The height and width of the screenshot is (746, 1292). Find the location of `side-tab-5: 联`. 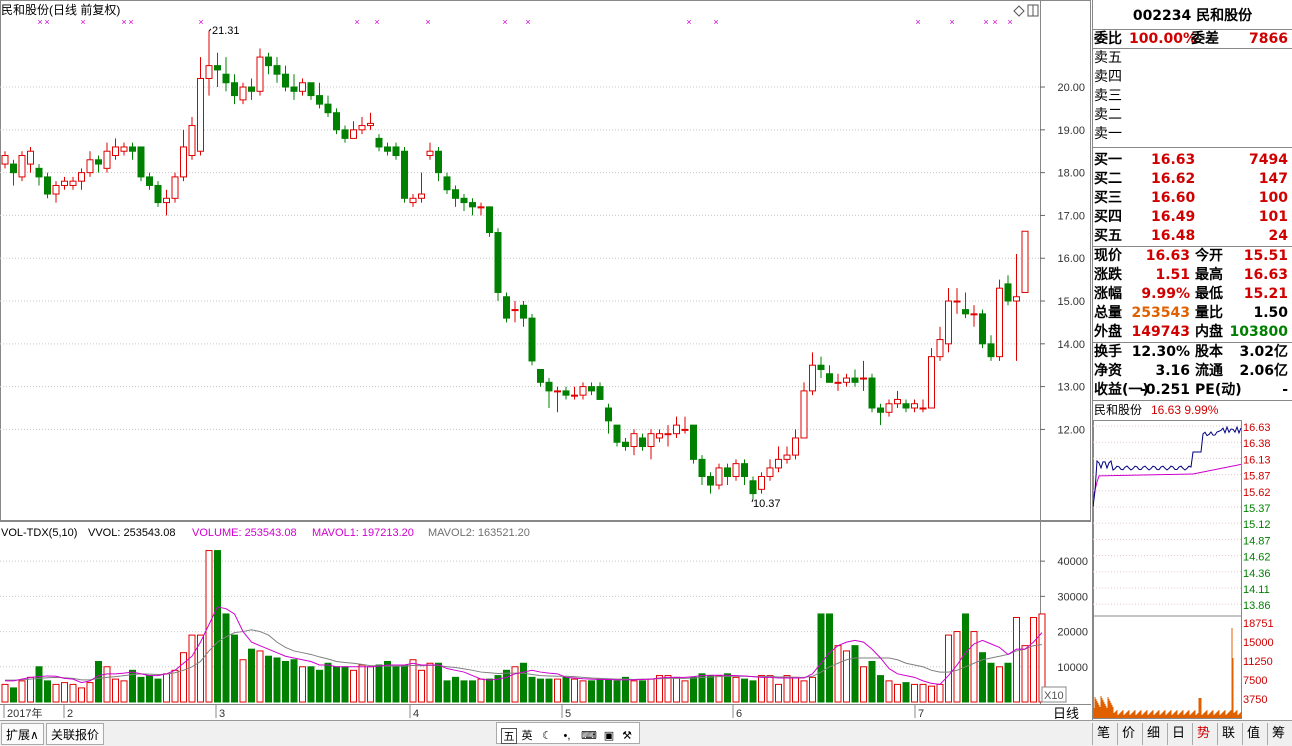

side-tab-5: 联 is located at coordinates (1228, 734).